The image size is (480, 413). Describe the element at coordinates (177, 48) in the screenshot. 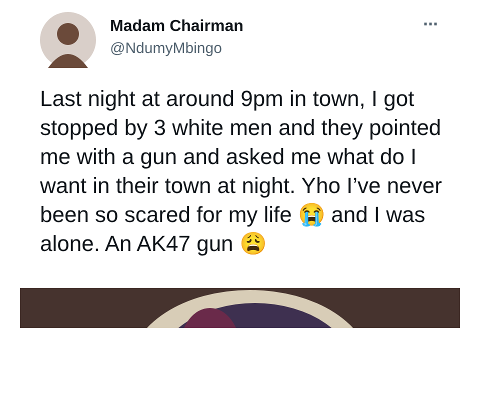

I see `author-handle: @NdumyMbingo` at that location.